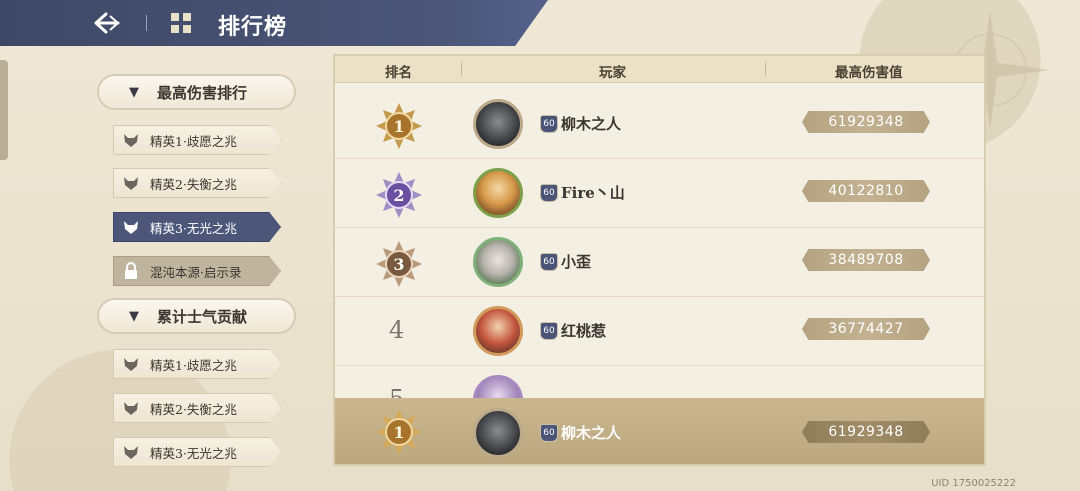 This screenshot has height=491, width=1080. I want to click on sidebar-item-label: 混沌本源·启示录, so click(196, 272).